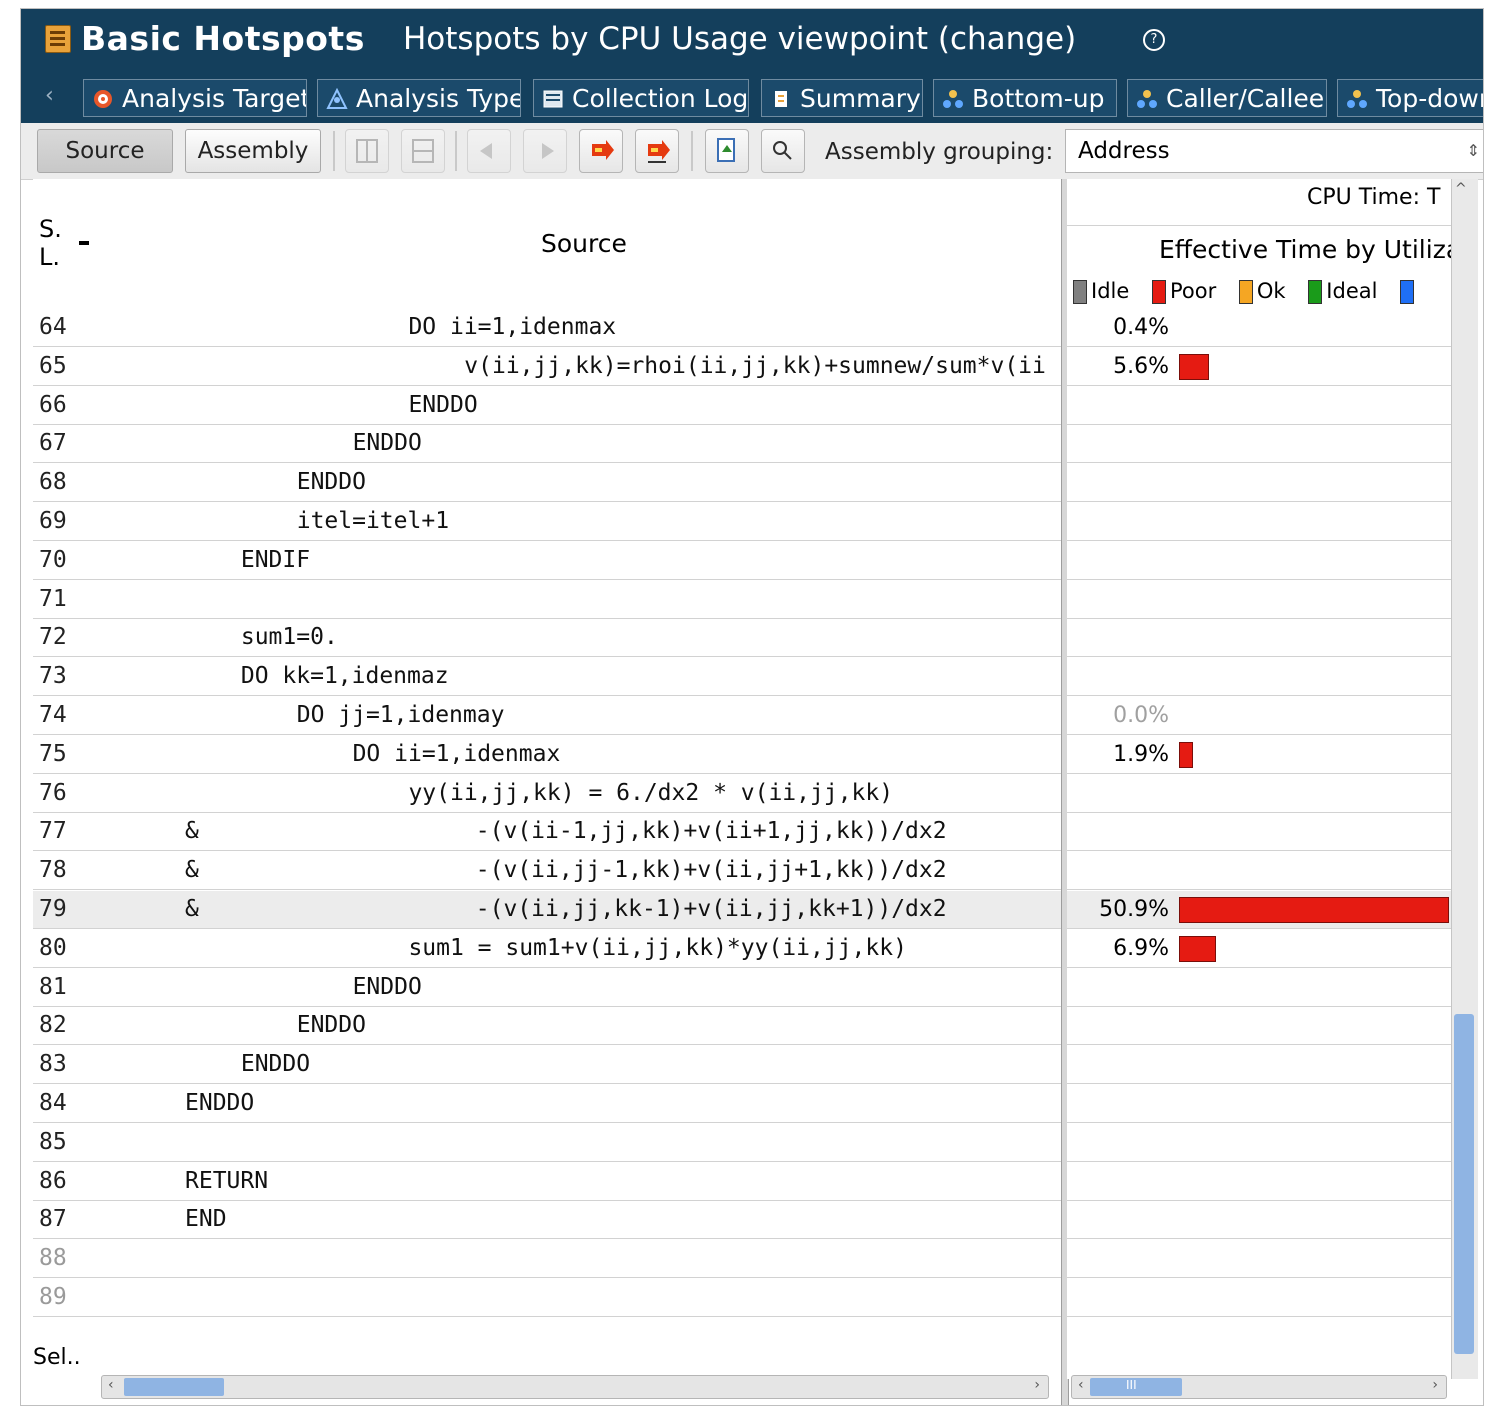 Image resolution: width=1490 pixels, height=1406 pixels. Describe the element at coordinates (548, 910) in the screenshot. I see `source-row: 79 & -(v(ii,jj,kk-1)+v(ii,jj,kk+1))/dx2` at that location.